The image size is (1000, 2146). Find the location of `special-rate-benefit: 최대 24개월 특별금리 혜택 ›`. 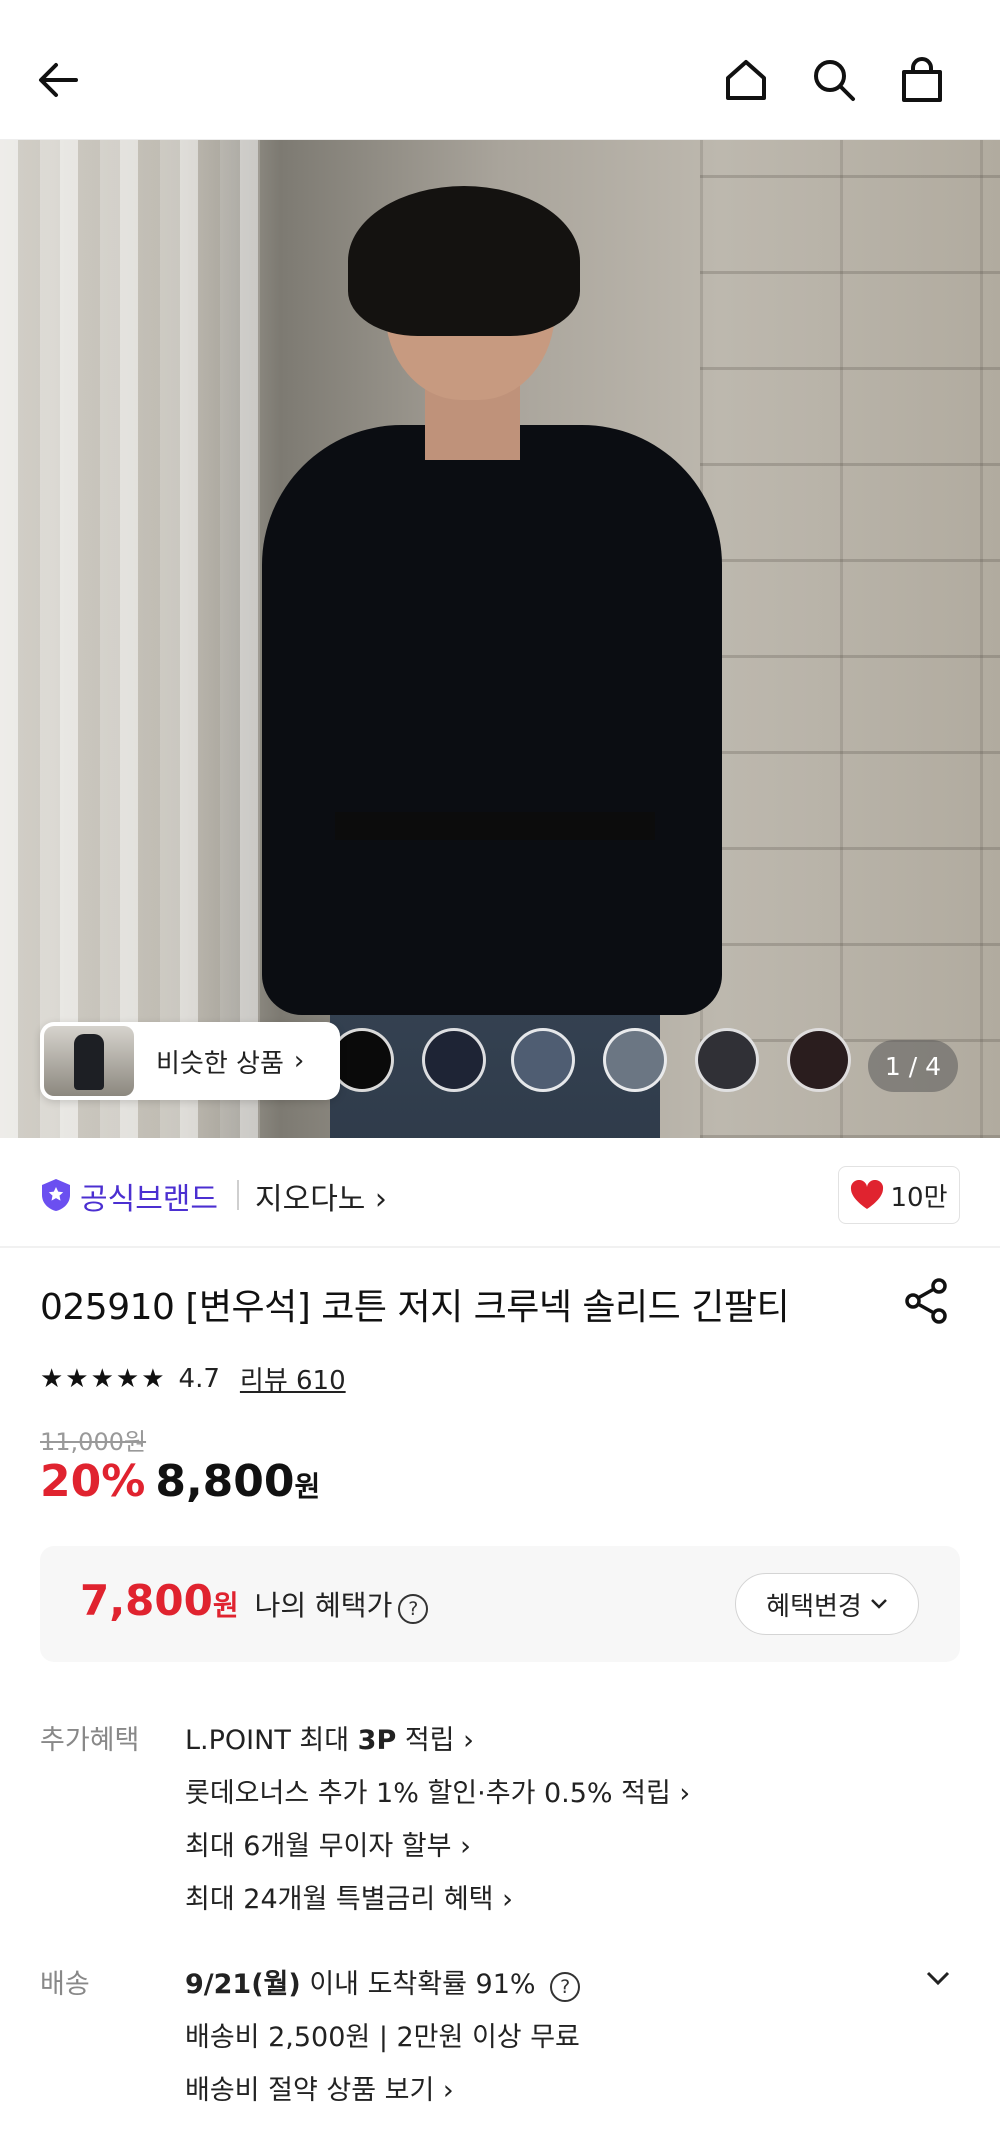

special-rate-benefit: 최대 24개월 특별금리 혜택 › is located at coordinates (349, 1896).